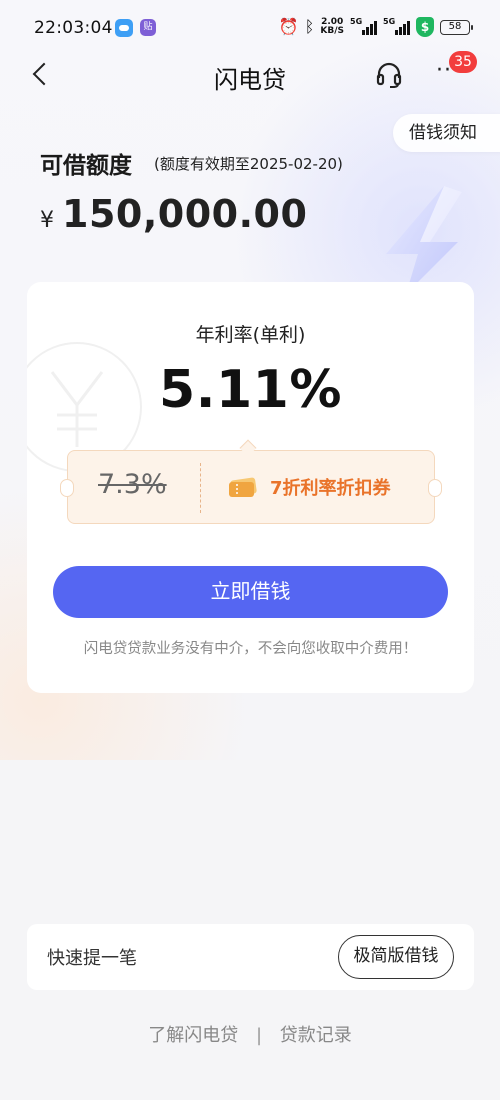 The height and width of the screenshot is (1100, 500). Describe the element at coordinates (356, 21) in the screenshot. I see `sim1-label: 5G` at that location.